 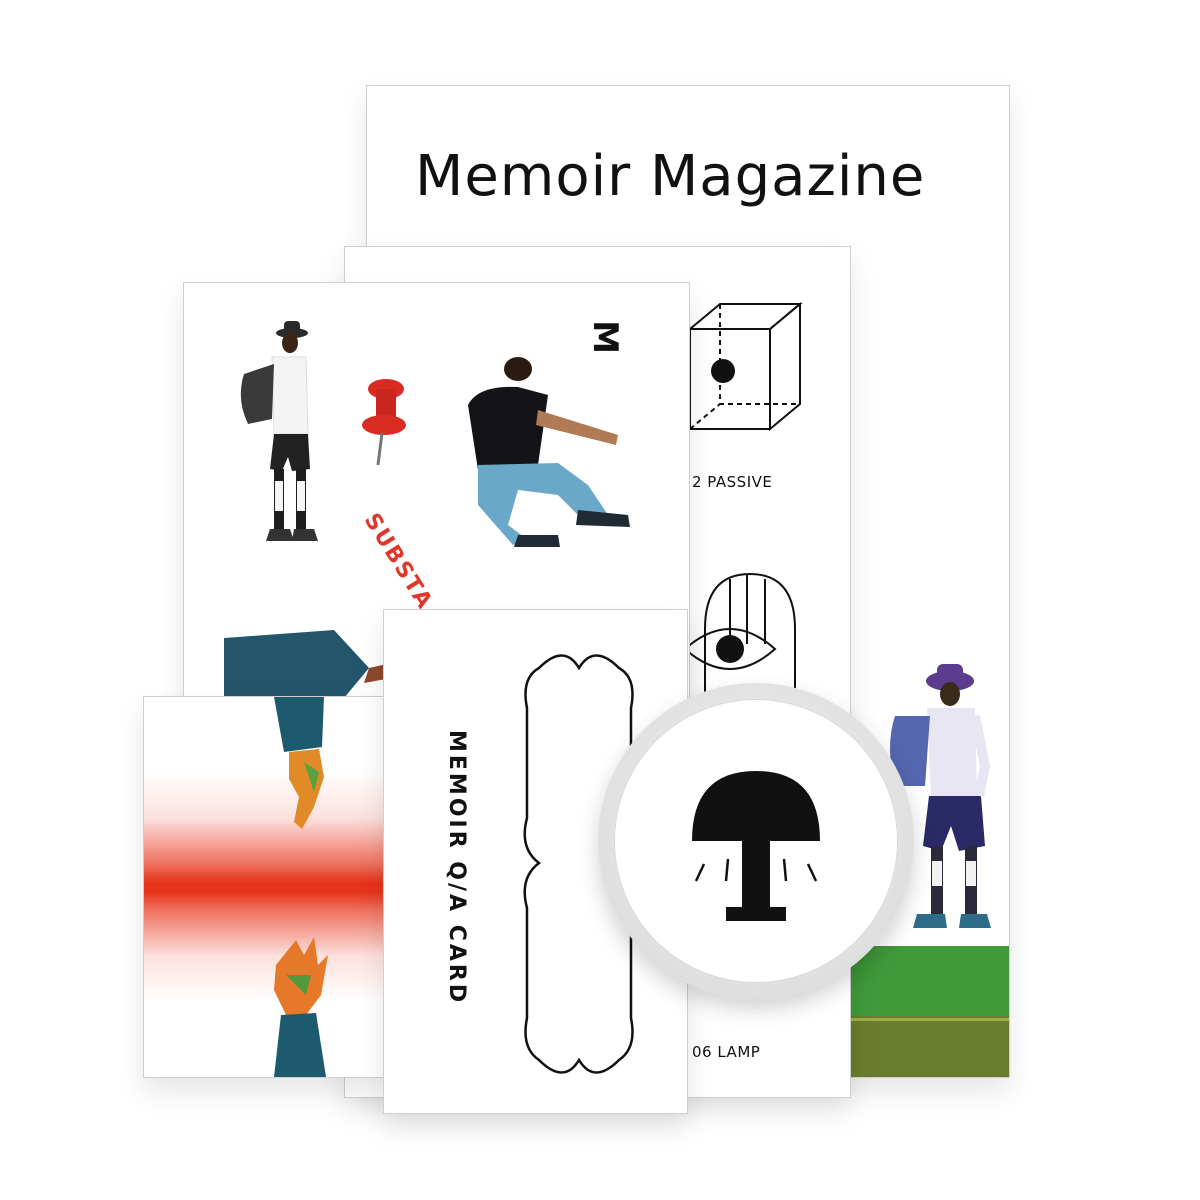 What do you see at coordinates (266, 887) in the screenshot?
I see `gradient-card` at bounding box center [266, 887].